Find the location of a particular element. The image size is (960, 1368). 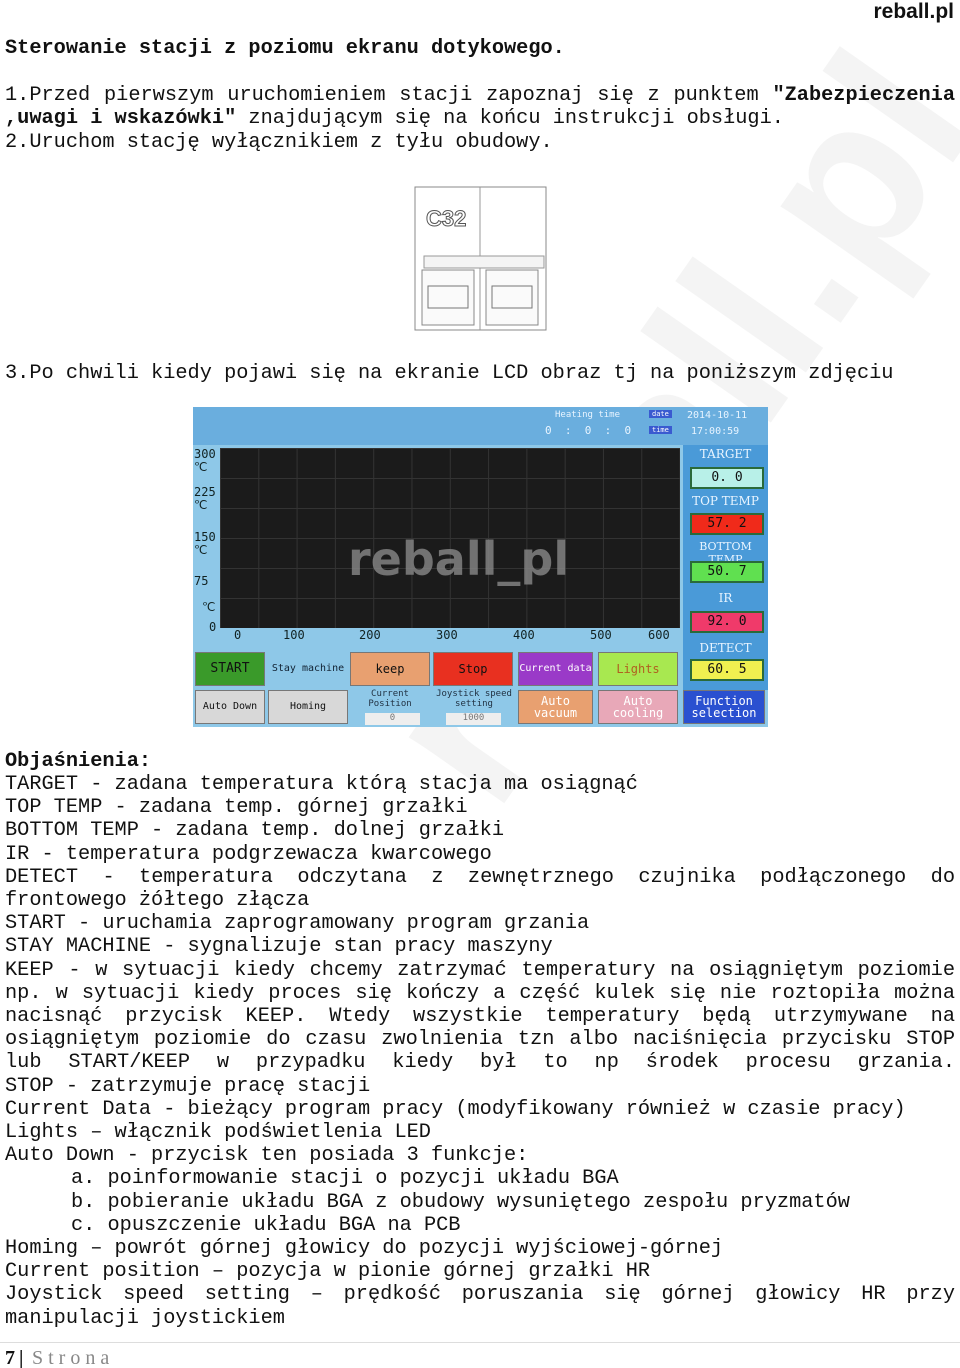

x-tick: 600 is located at coordinates (659, 635).